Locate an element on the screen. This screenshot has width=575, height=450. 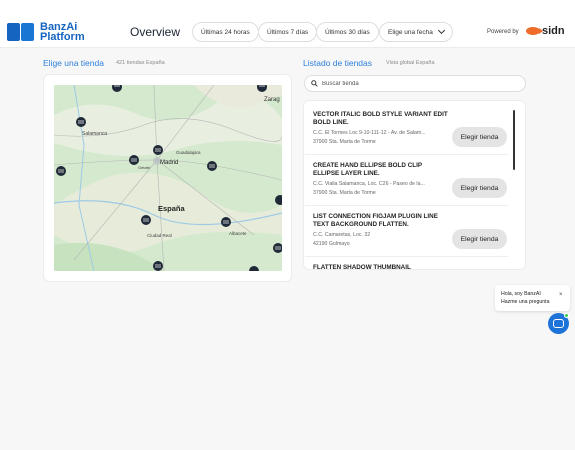
sidn-brand-text: sidn is located at coordinates (553, 31).